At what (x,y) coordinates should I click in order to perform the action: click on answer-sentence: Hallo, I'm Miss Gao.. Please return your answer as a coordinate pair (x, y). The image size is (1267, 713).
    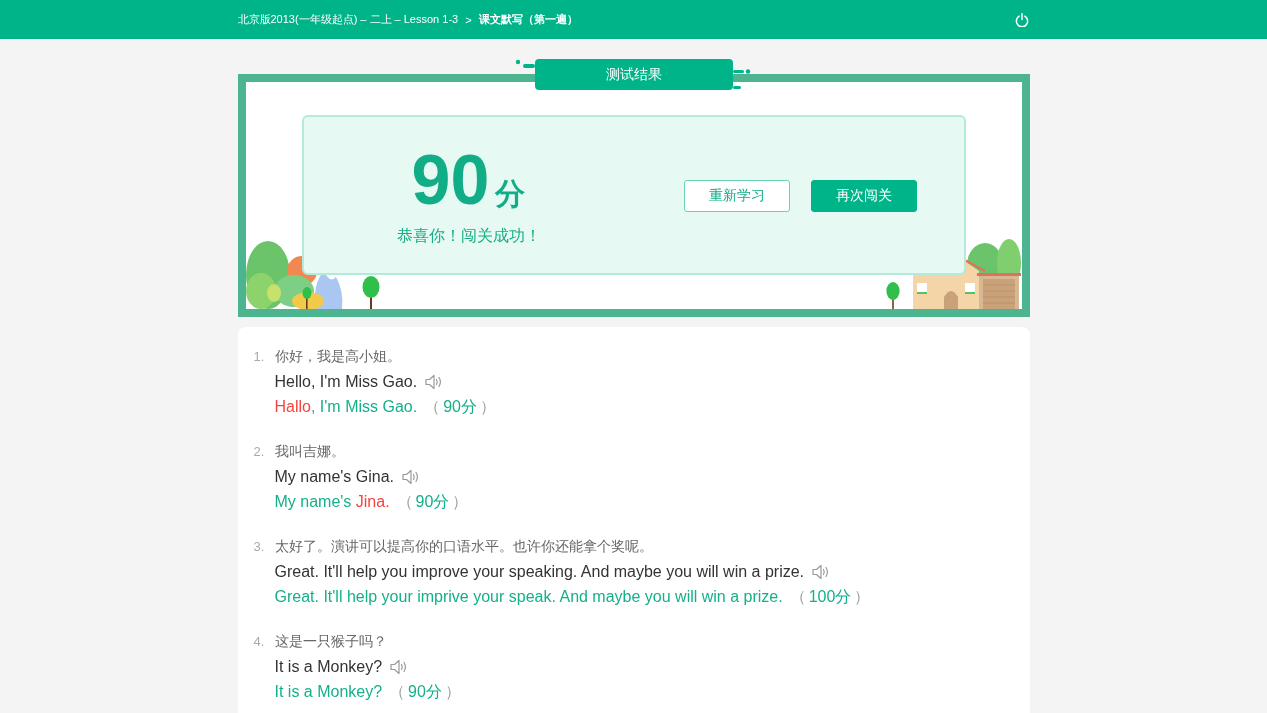
    Looking at the image, I should click on (346, 407).